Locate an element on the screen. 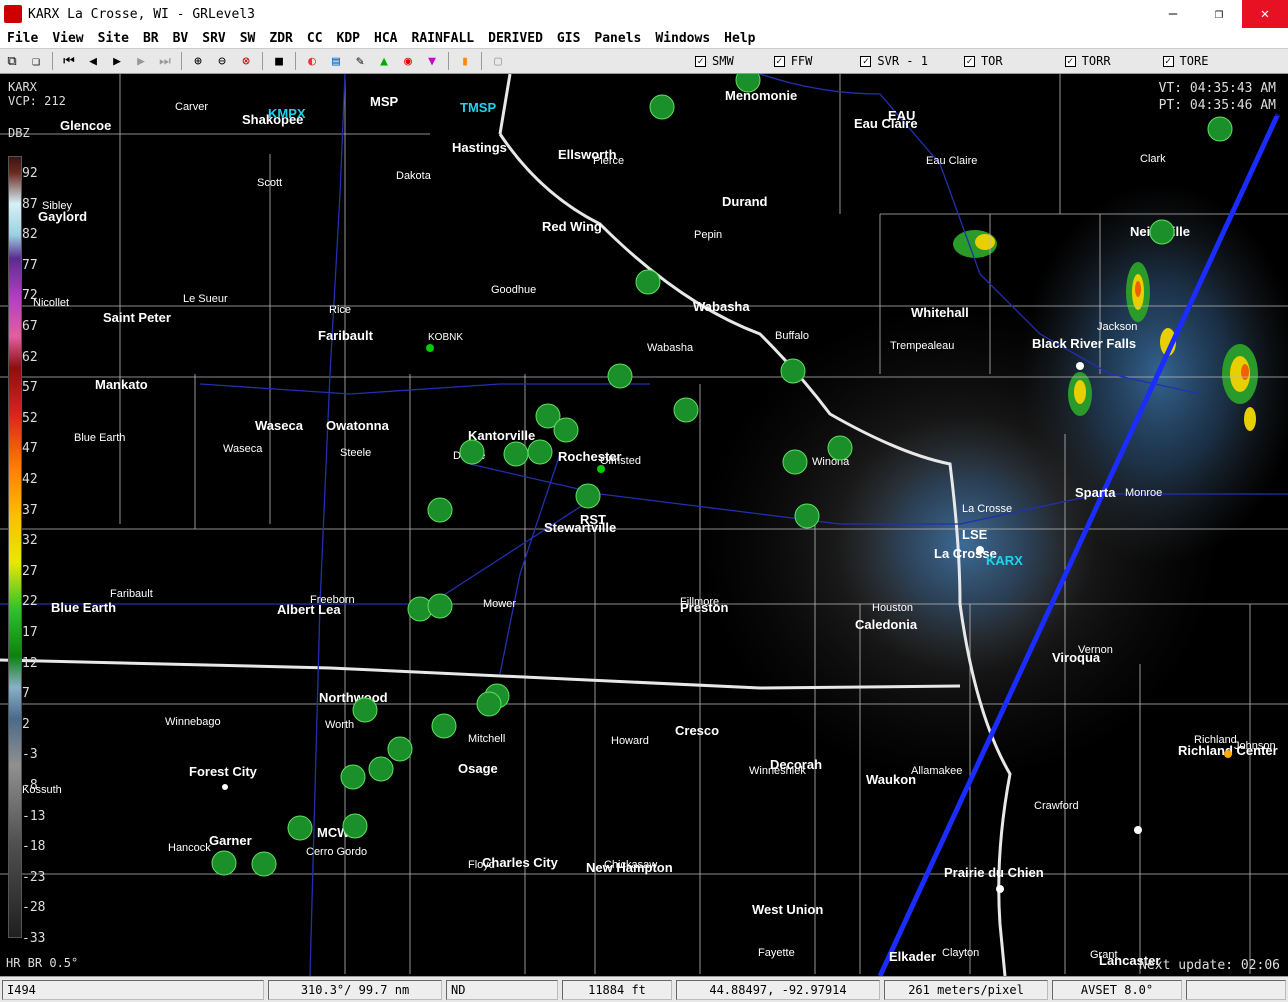 The width and height of the screenshot is (1288, 1002). color-scale-tick: -28 is located at coordinates (34, 908).